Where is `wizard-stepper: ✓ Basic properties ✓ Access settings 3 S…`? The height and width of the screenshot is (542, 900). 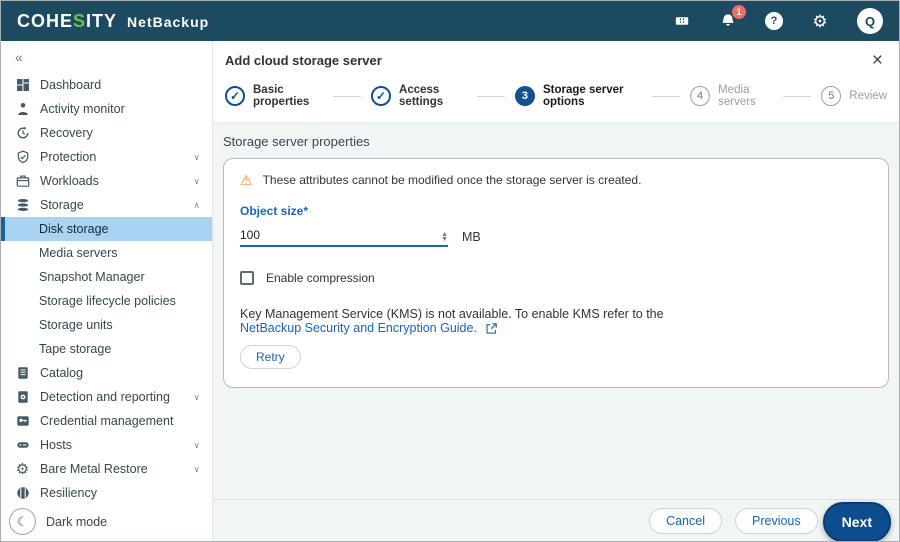
wizard-stepper: ✓ Basic properties ✓ Access settings 3 S… is located at coordinates (556, 98).